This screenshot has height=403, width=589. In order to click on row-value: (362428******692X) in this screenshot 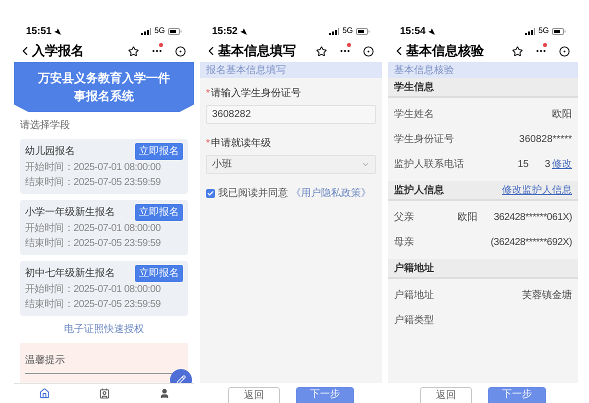, I will do `click(531, 243)`.